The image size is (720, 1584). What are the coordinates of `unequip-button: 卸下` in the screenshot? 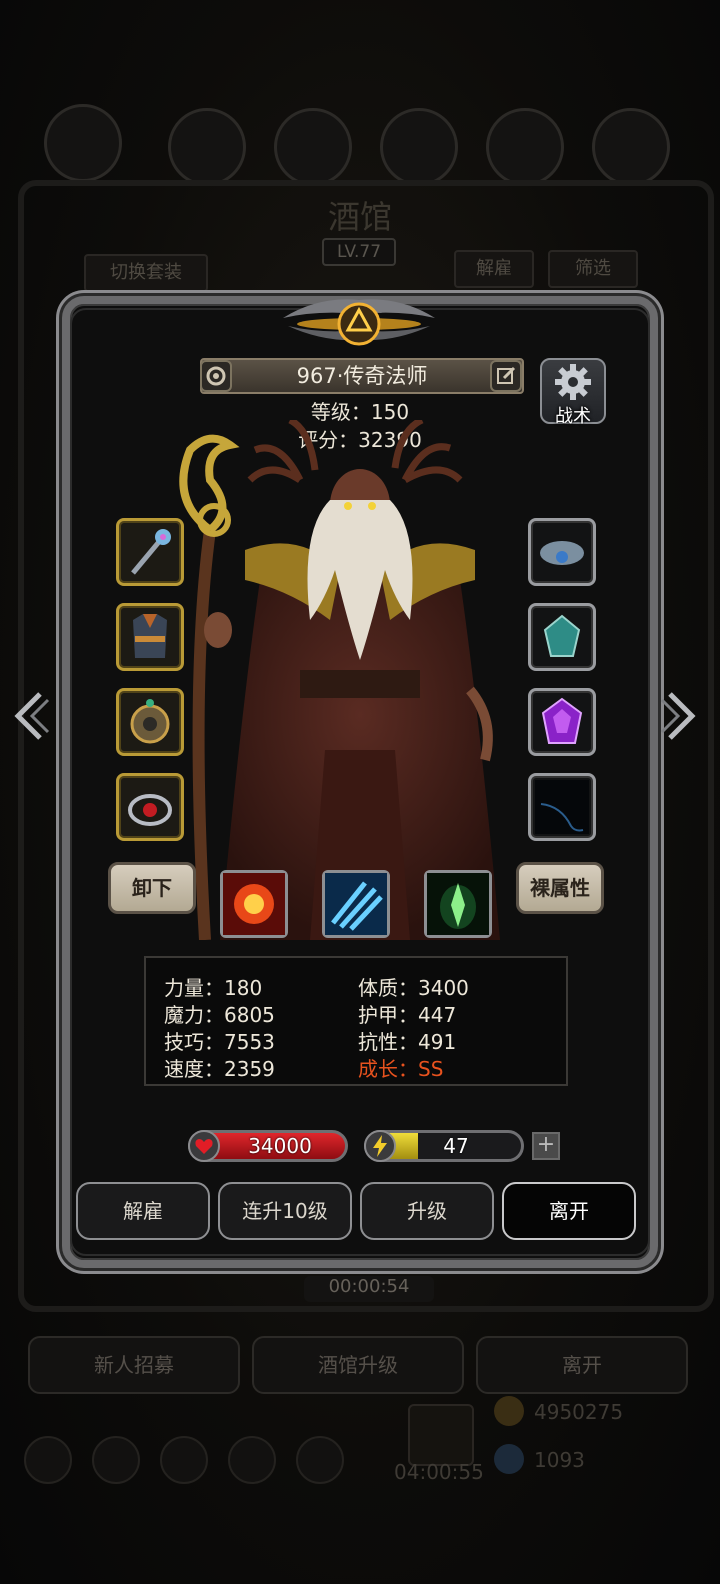 It's located at (152, 888).